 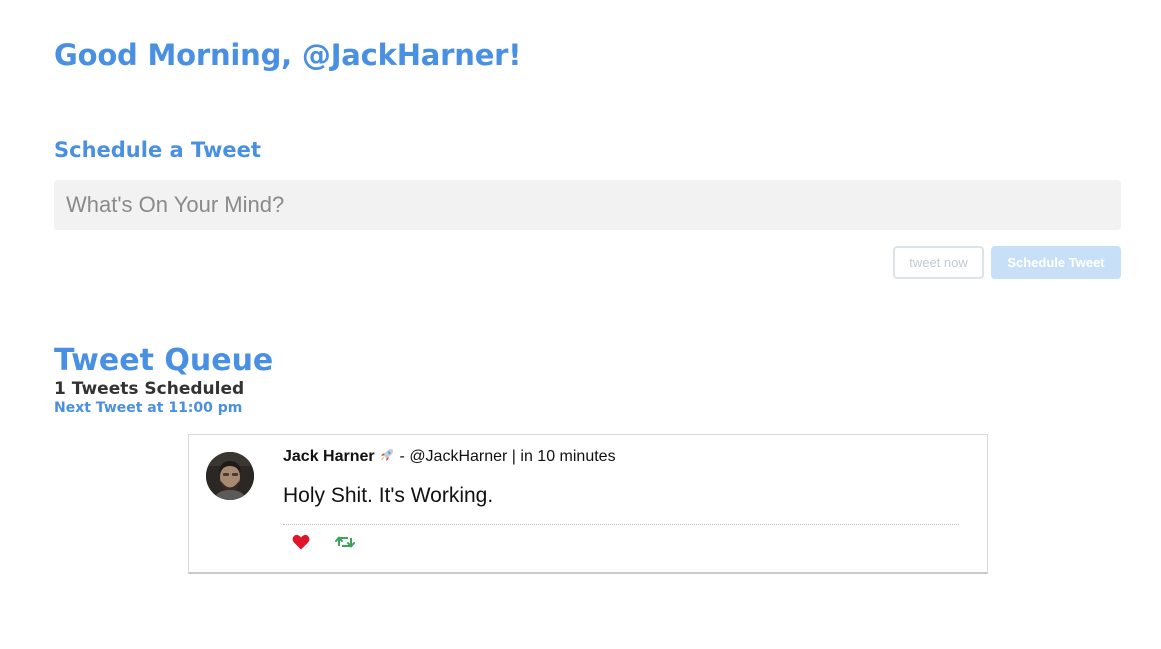 What do you see at coordinates (938, 262) in the screenshot?
I see `tweet-now-button: tweet now` at bounding box center [938, 262].